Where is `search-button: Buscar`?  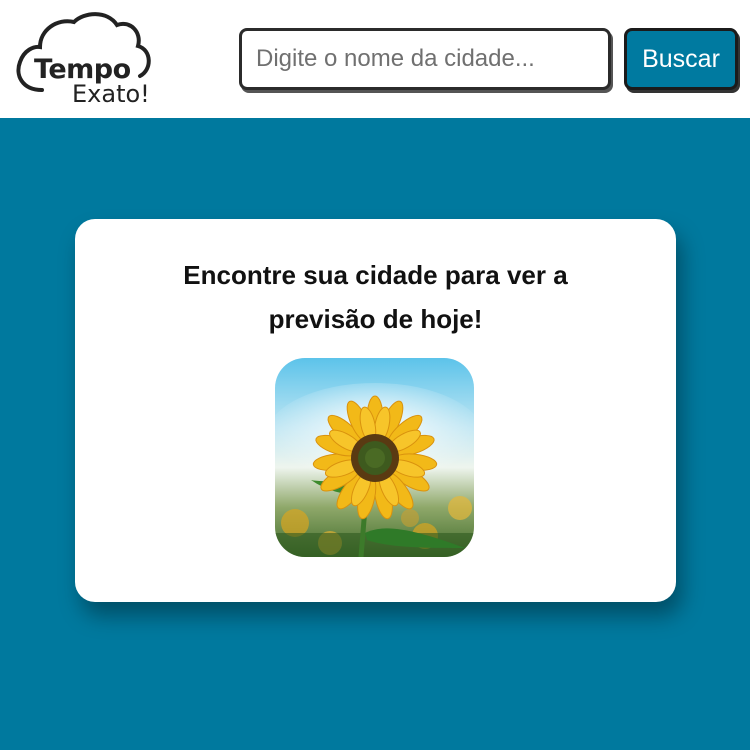
search-button: Buscar is located at coordinates (681, 59).